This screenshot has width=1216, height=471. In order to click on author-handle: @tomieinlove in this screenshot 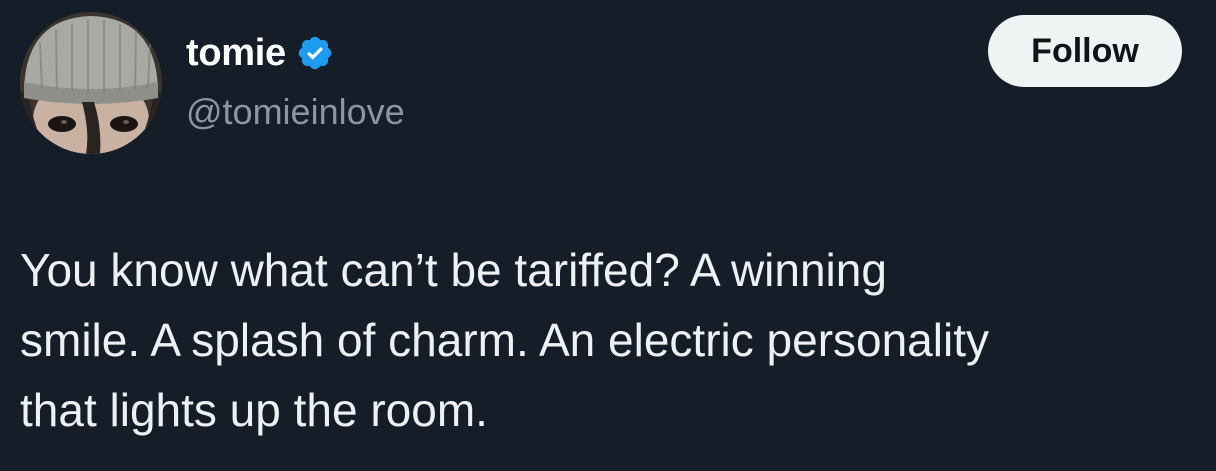, I will do `click(295, 112)`.